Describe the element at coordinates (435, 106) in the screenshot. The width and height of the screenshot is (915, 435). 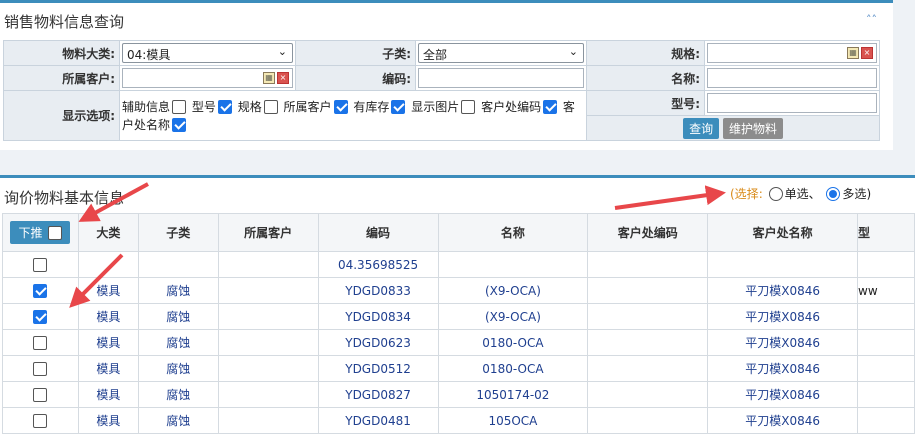
I see `option-show-image-label: 显示图片` at that location.